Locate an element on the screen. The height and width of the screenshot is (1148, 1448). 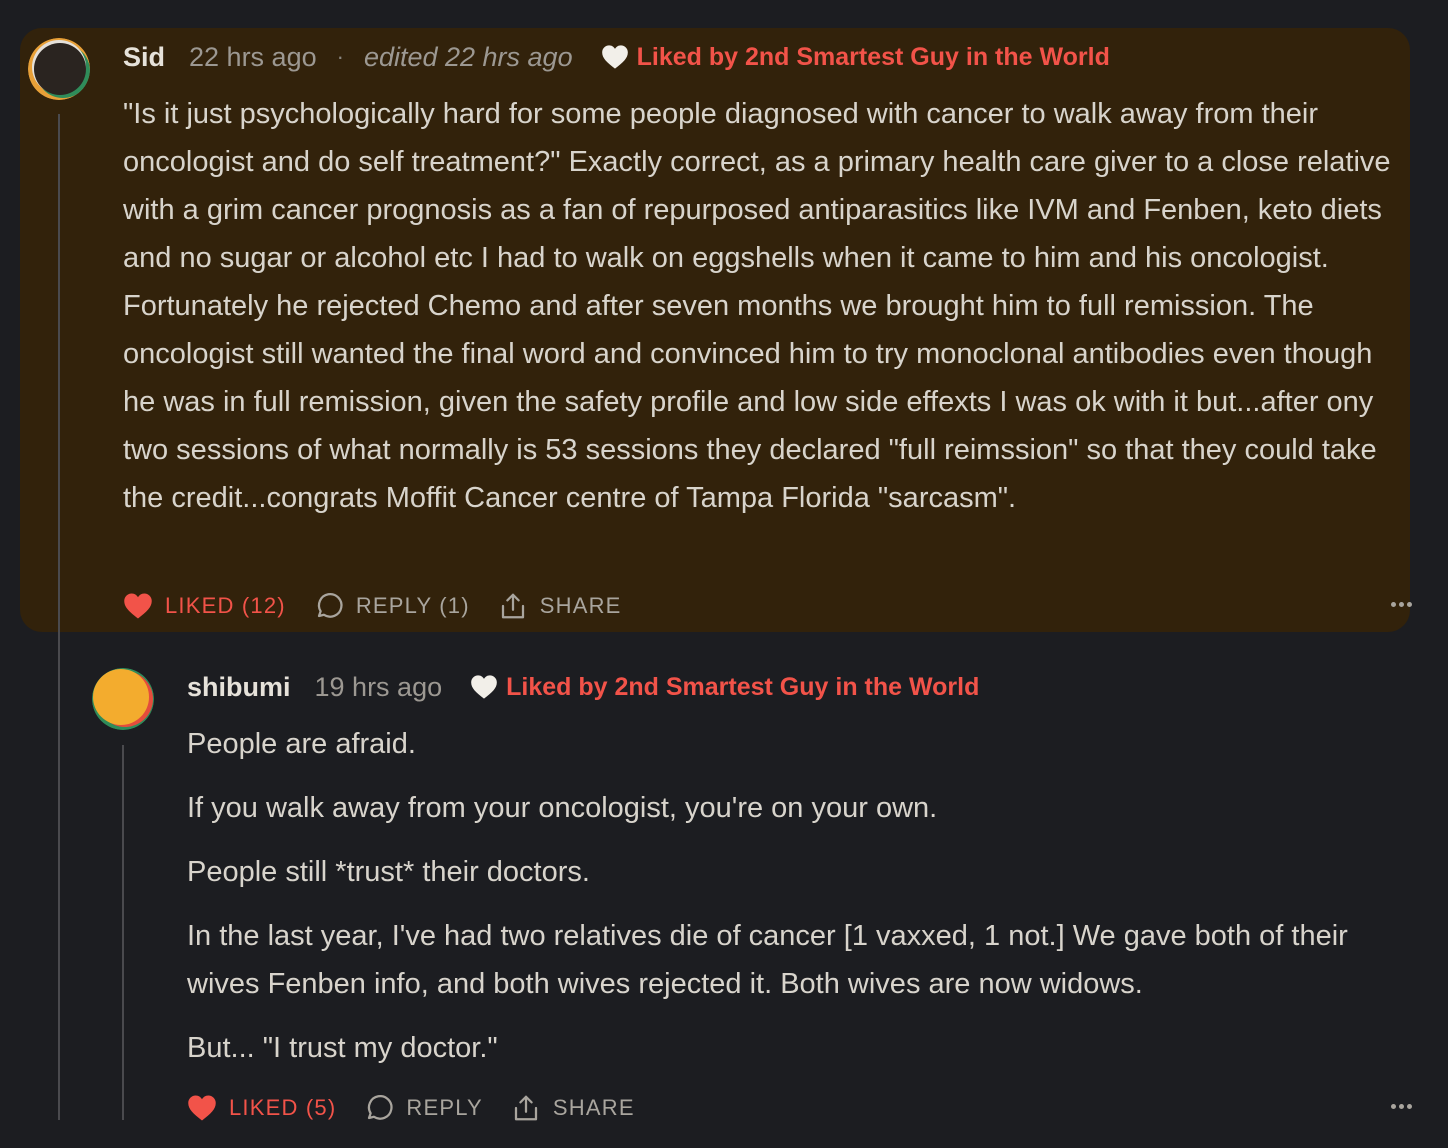
comment-actions: LIKED (12) REPLY (1) SHARE is located at coordinates (386, 606).